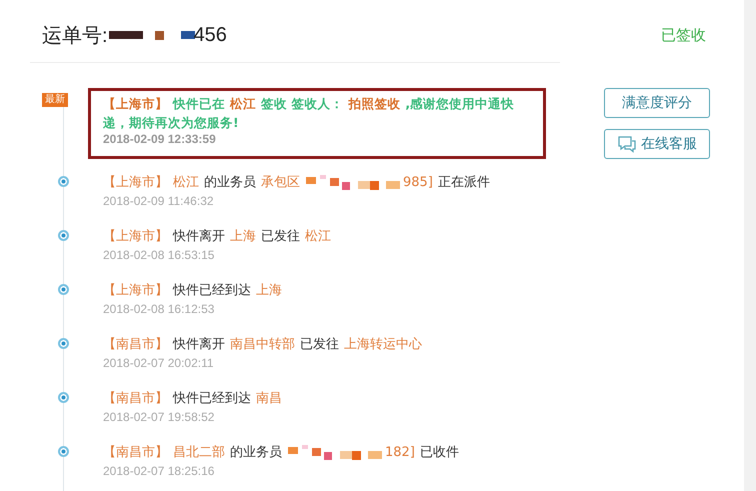  I want to click on event-text: 【上海市】 快件已在 松江 签收 签收人： 拍照签收 ,感谢您使用中通快递，期待再次为您服务!, so click(309, 113).